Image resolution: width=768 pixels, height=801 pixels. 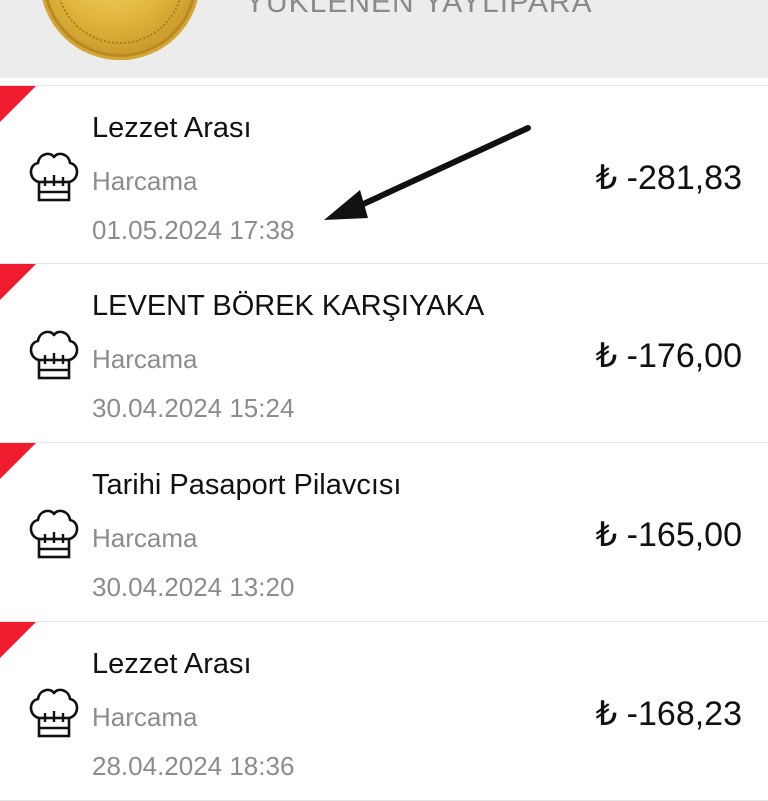 I want to click on header-title: YÜKLENEN YAYLIPARA, so click(x=419, y=9).